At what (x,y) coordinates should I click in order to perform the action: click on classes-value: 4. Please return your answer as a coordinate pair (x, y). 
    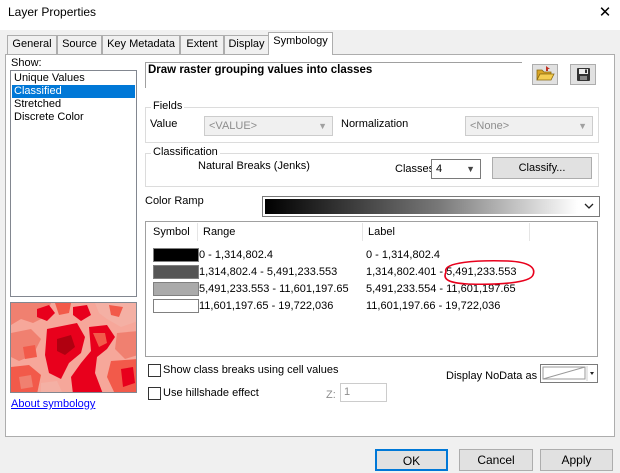
    Looking at the image, I should click on (439, 169).